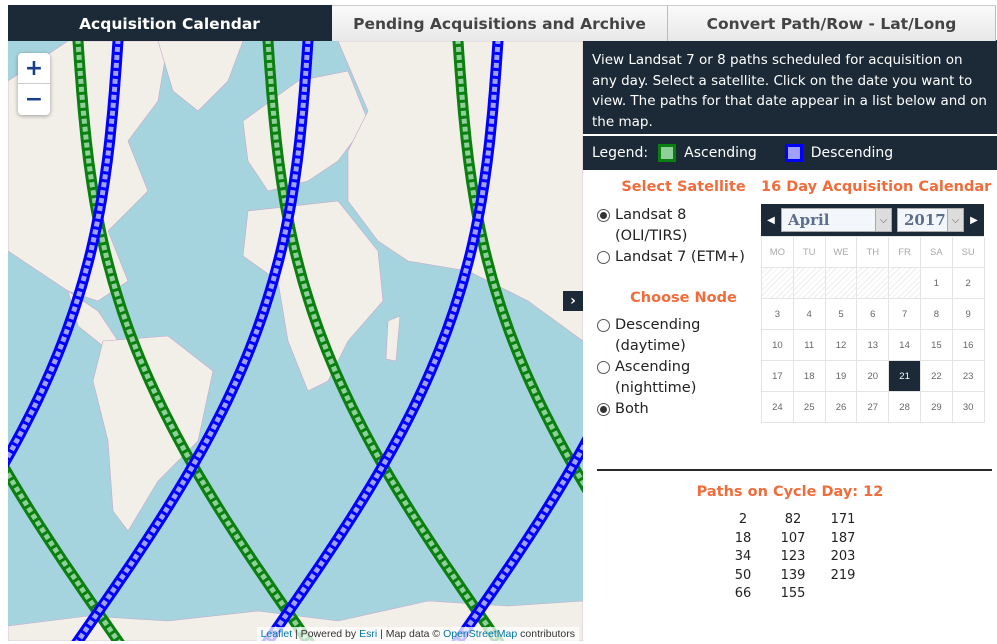  Describe the element at coordinates (277, 634) in the screenshot. I see `leaflet-link: Leaflet` at that location.